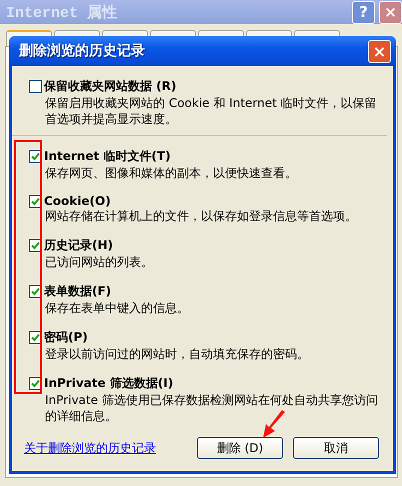  Describe the element at coordinates (82, 51) in the screenshot. I see `dialog-title: 删除浏览的历史记录` at that location.